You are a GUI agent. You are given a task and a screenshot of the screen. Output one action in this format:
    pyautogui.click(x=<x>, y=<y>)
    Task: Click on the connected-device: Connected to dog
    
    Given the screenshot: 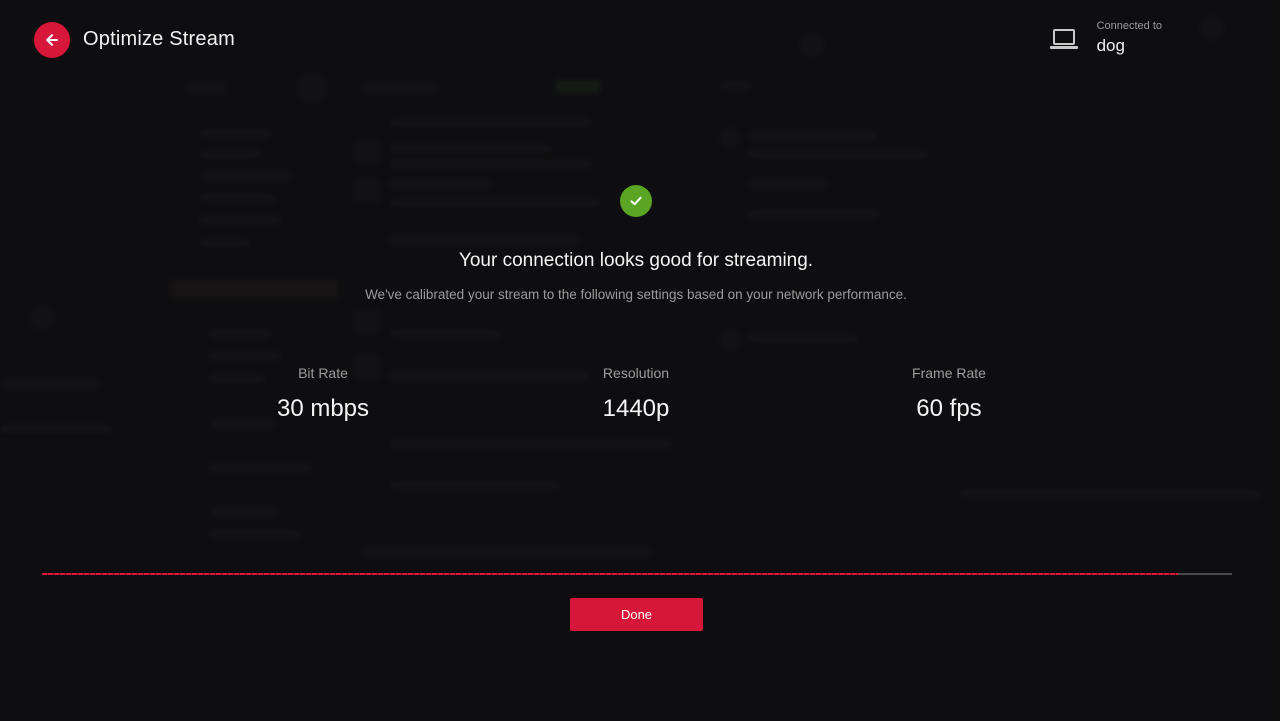 What is the action you would take?
    pyautogui.click(x=1105, y=37)
    